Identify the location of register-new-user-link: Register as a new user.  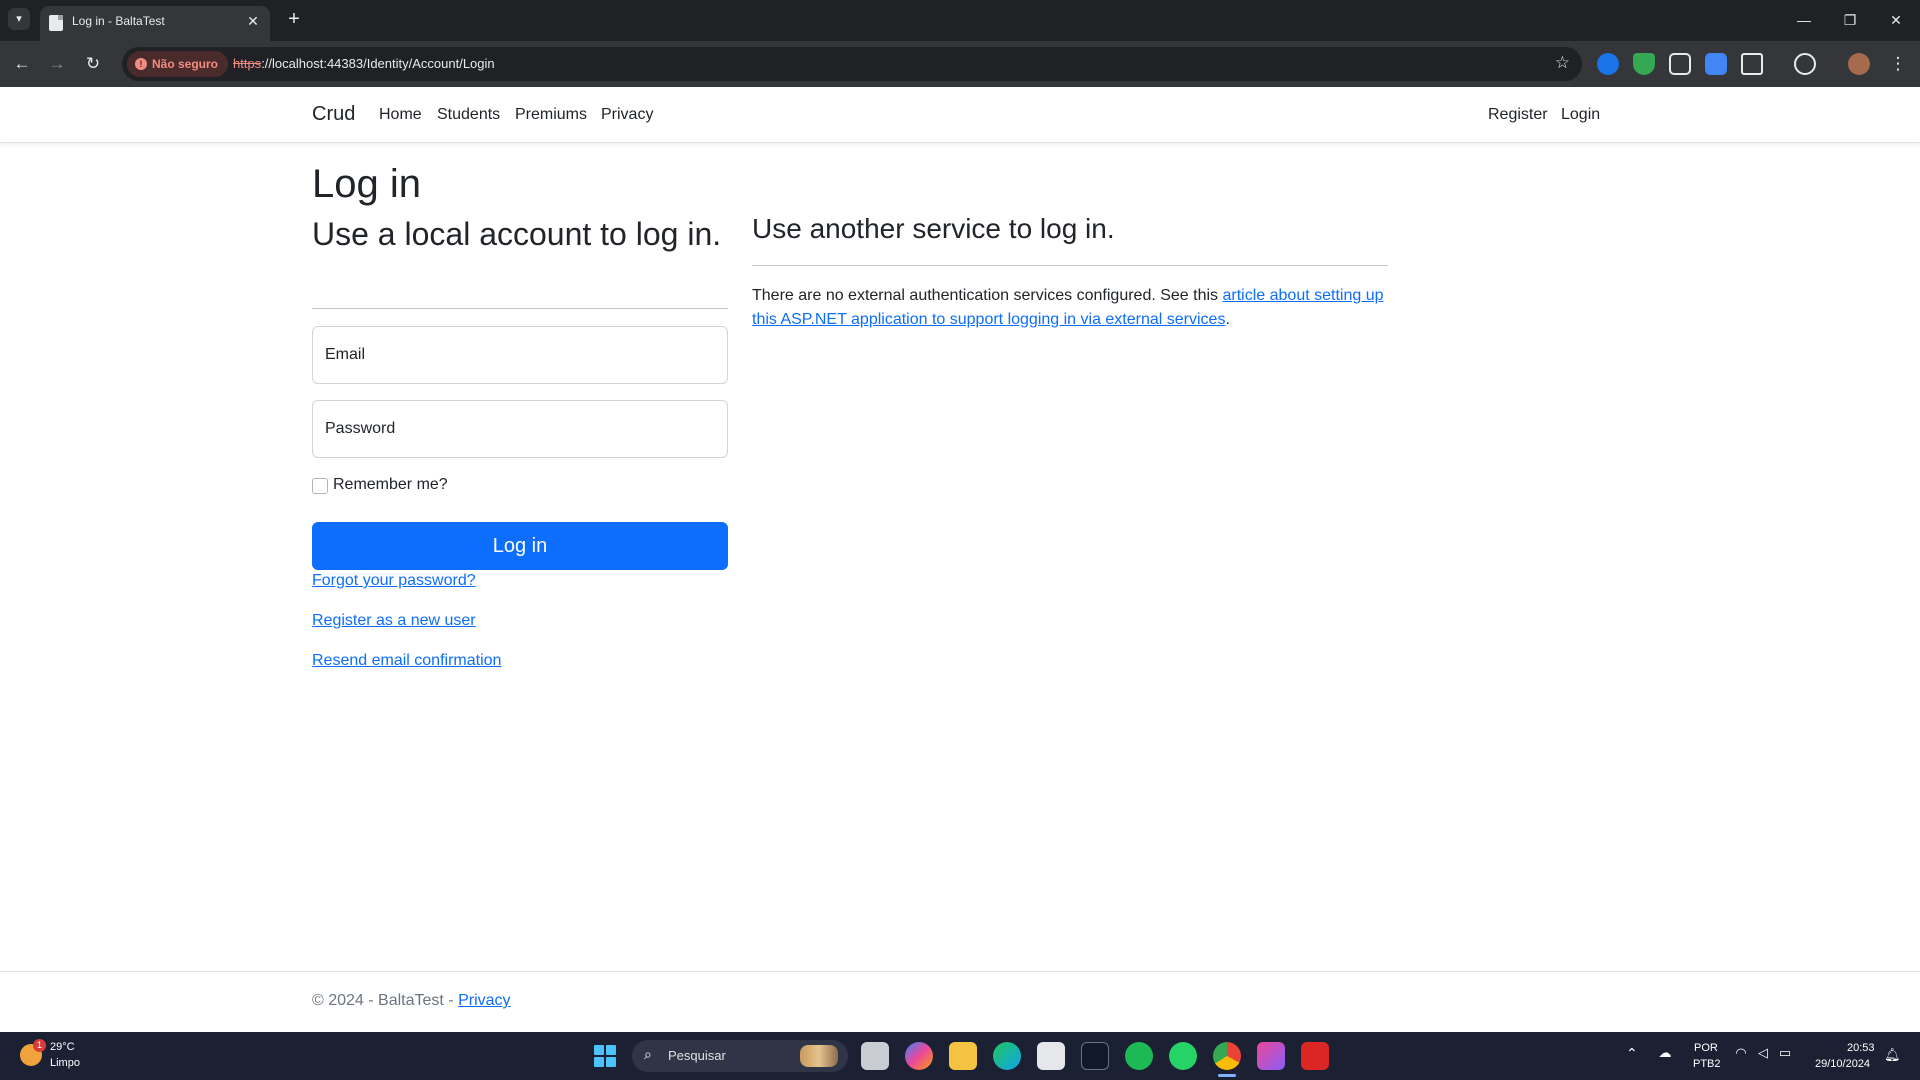
(394, 621).